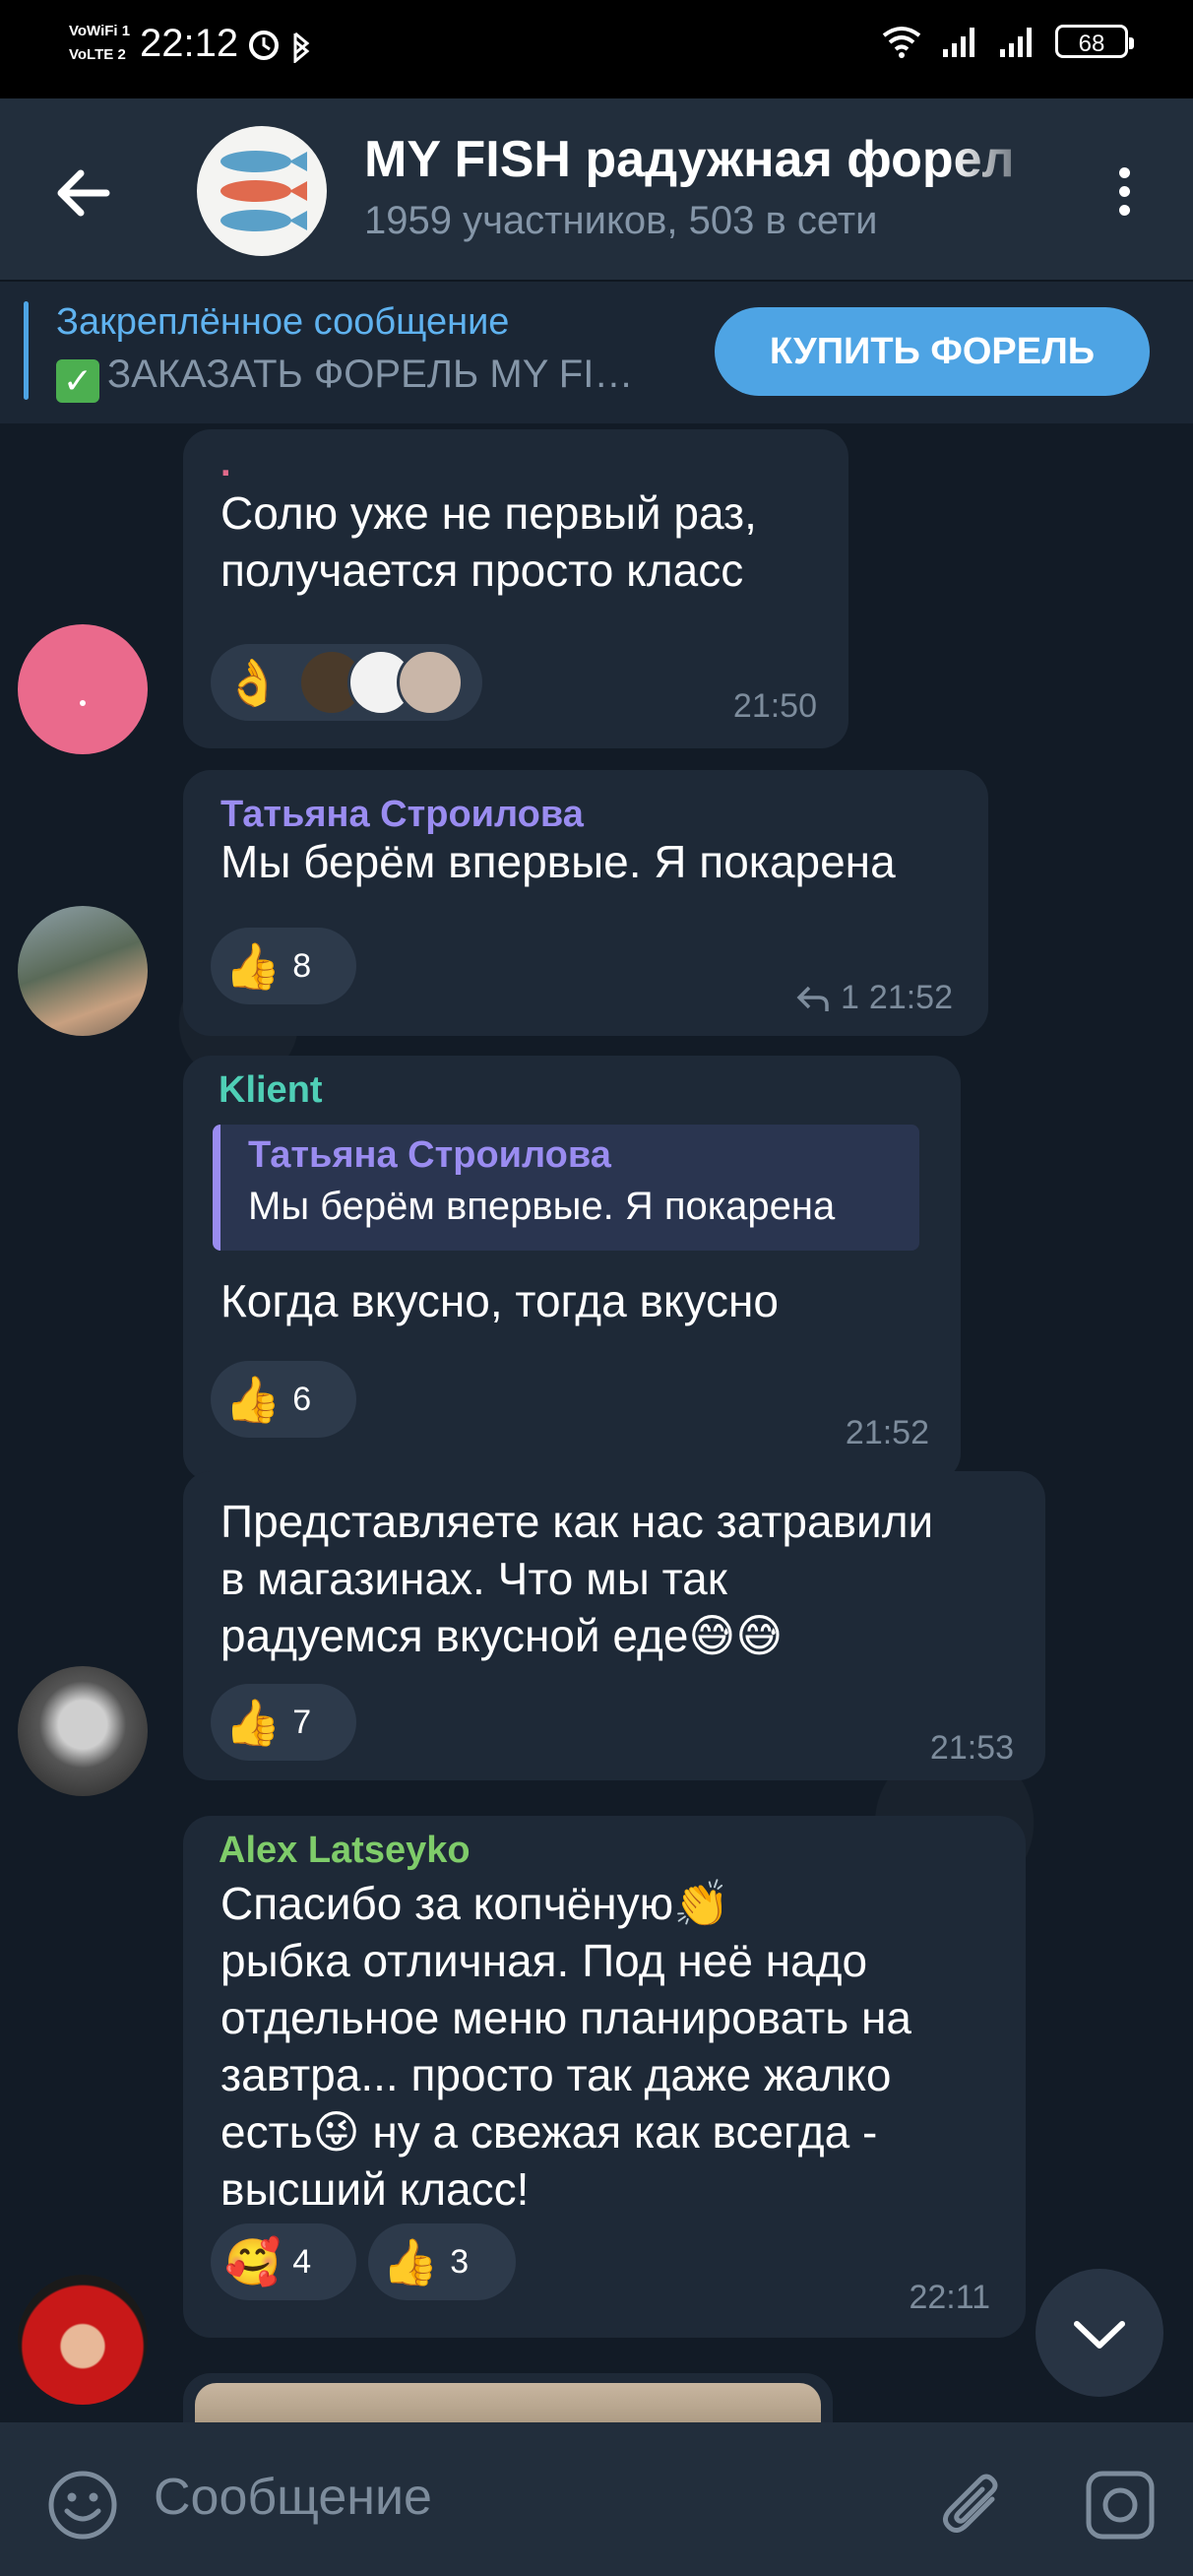 This screenshot has width=1193, height=2576. What do you see at coordinates (621, 220) in the screenshot?
I see `member-count: 1959 участников, 503 в сети` at bounding box center [621, 220].